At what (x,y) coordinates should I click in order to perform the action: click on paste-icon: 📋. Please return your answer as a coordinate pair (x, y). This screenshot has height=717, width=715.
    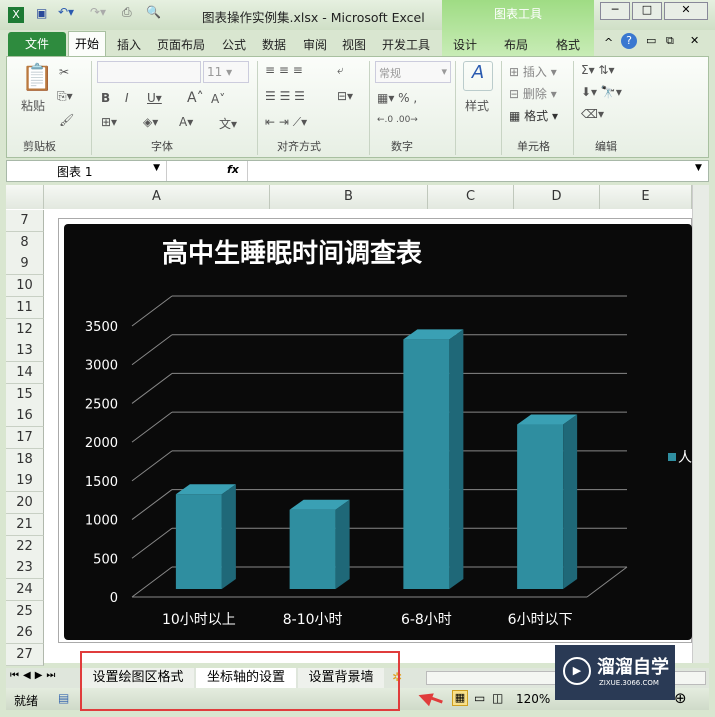
    Looking at the image, I should click on (37, 78).